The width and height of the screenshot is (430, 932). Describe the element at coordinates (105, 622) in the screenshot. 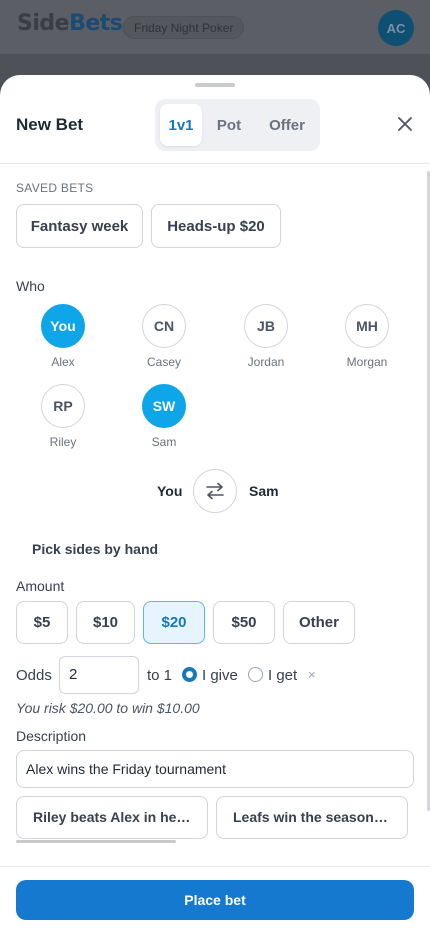

I see `amount-10-button: $10` at that location.